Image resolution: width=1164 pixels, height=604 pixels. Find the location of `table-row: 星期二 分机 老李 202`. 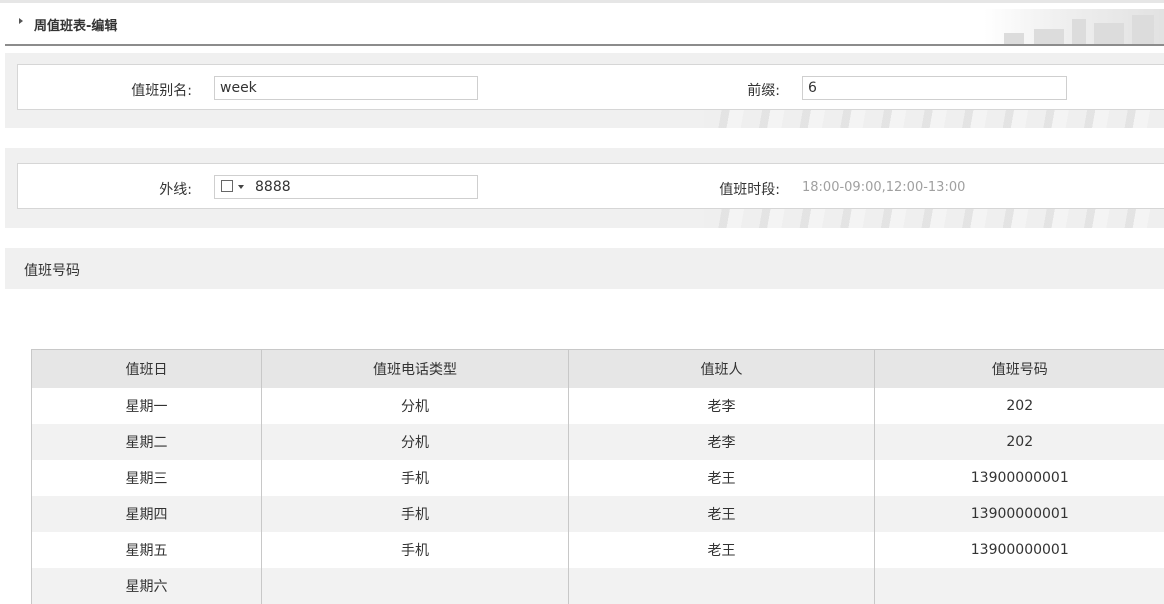

table-row: 星期二 分机 老李 202 is located at coordinates (598, 442).